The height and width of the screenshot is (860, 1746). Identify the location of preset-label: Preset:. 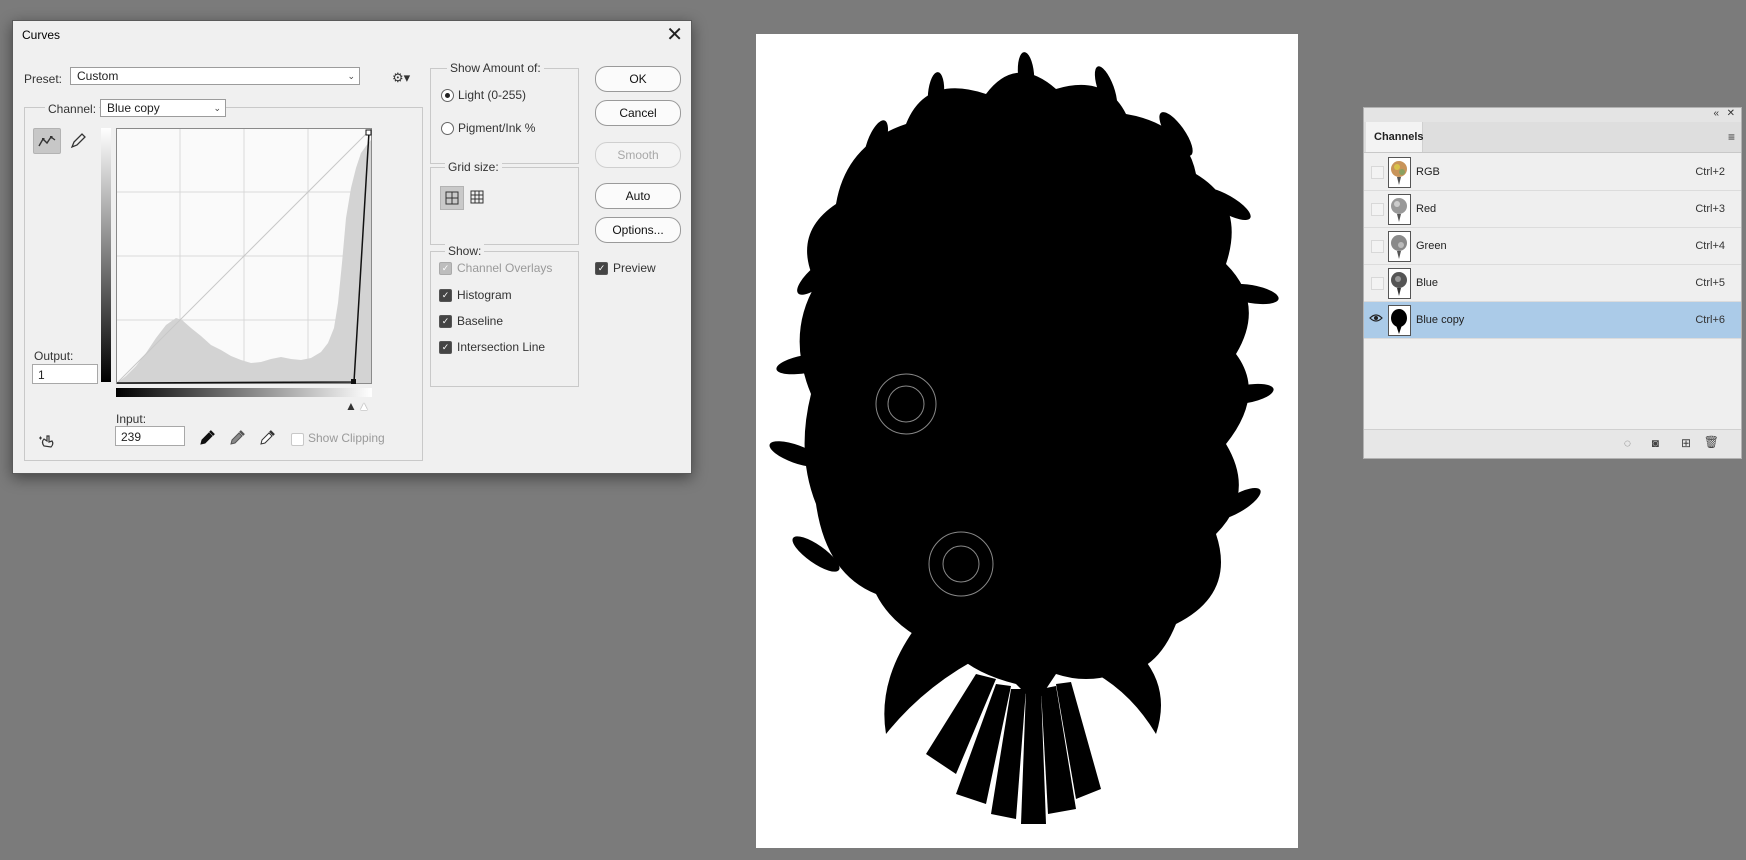
(43, 79).